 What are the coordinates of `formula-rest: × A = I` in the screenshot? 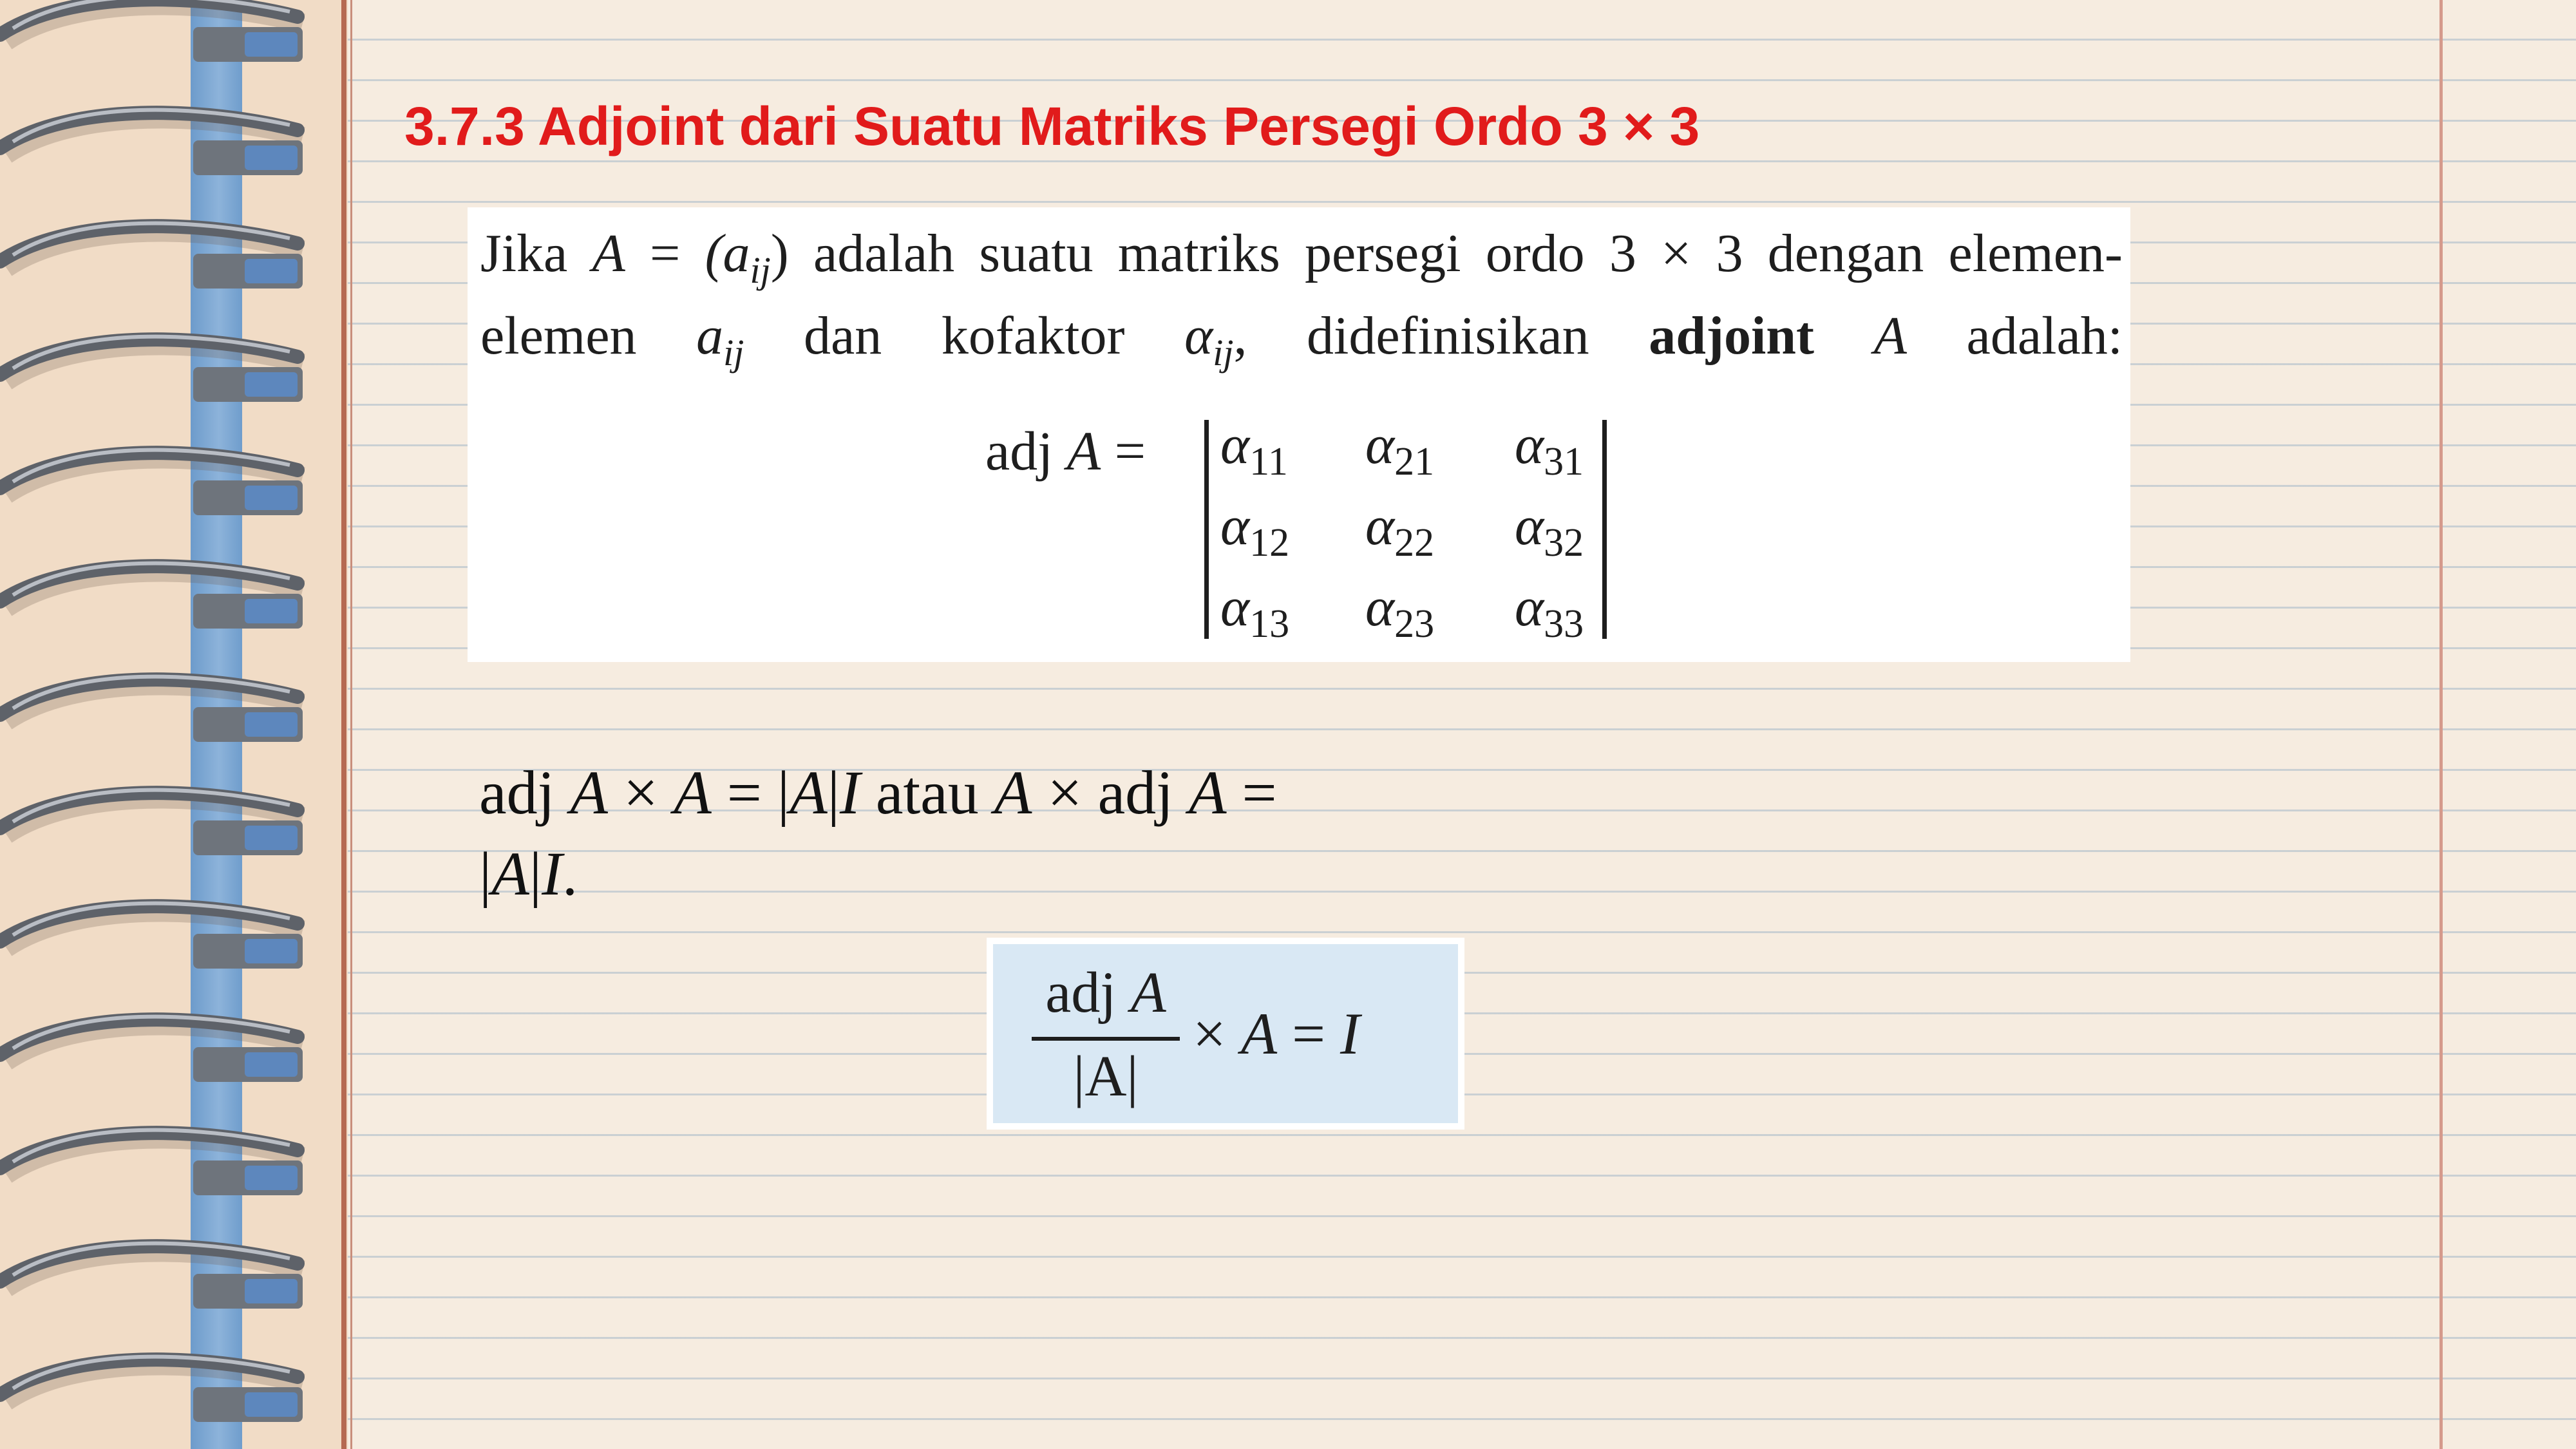 It's located at (1276, 1033).